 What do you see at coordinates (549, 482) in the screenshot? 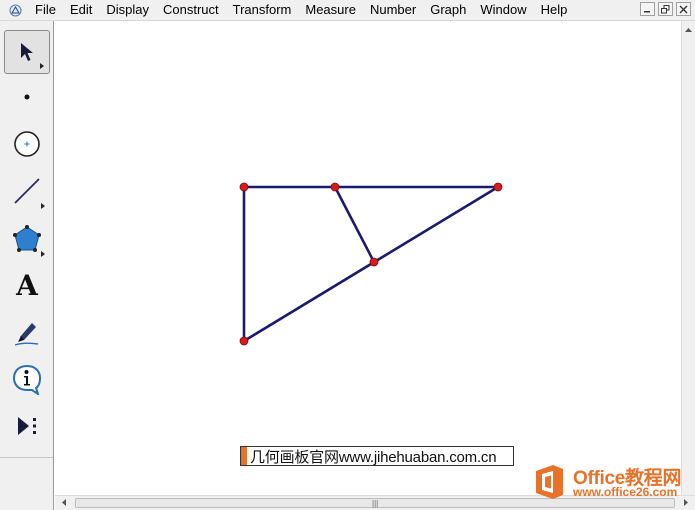
I see `office-logo-icon` at bounding box center [549, 482].